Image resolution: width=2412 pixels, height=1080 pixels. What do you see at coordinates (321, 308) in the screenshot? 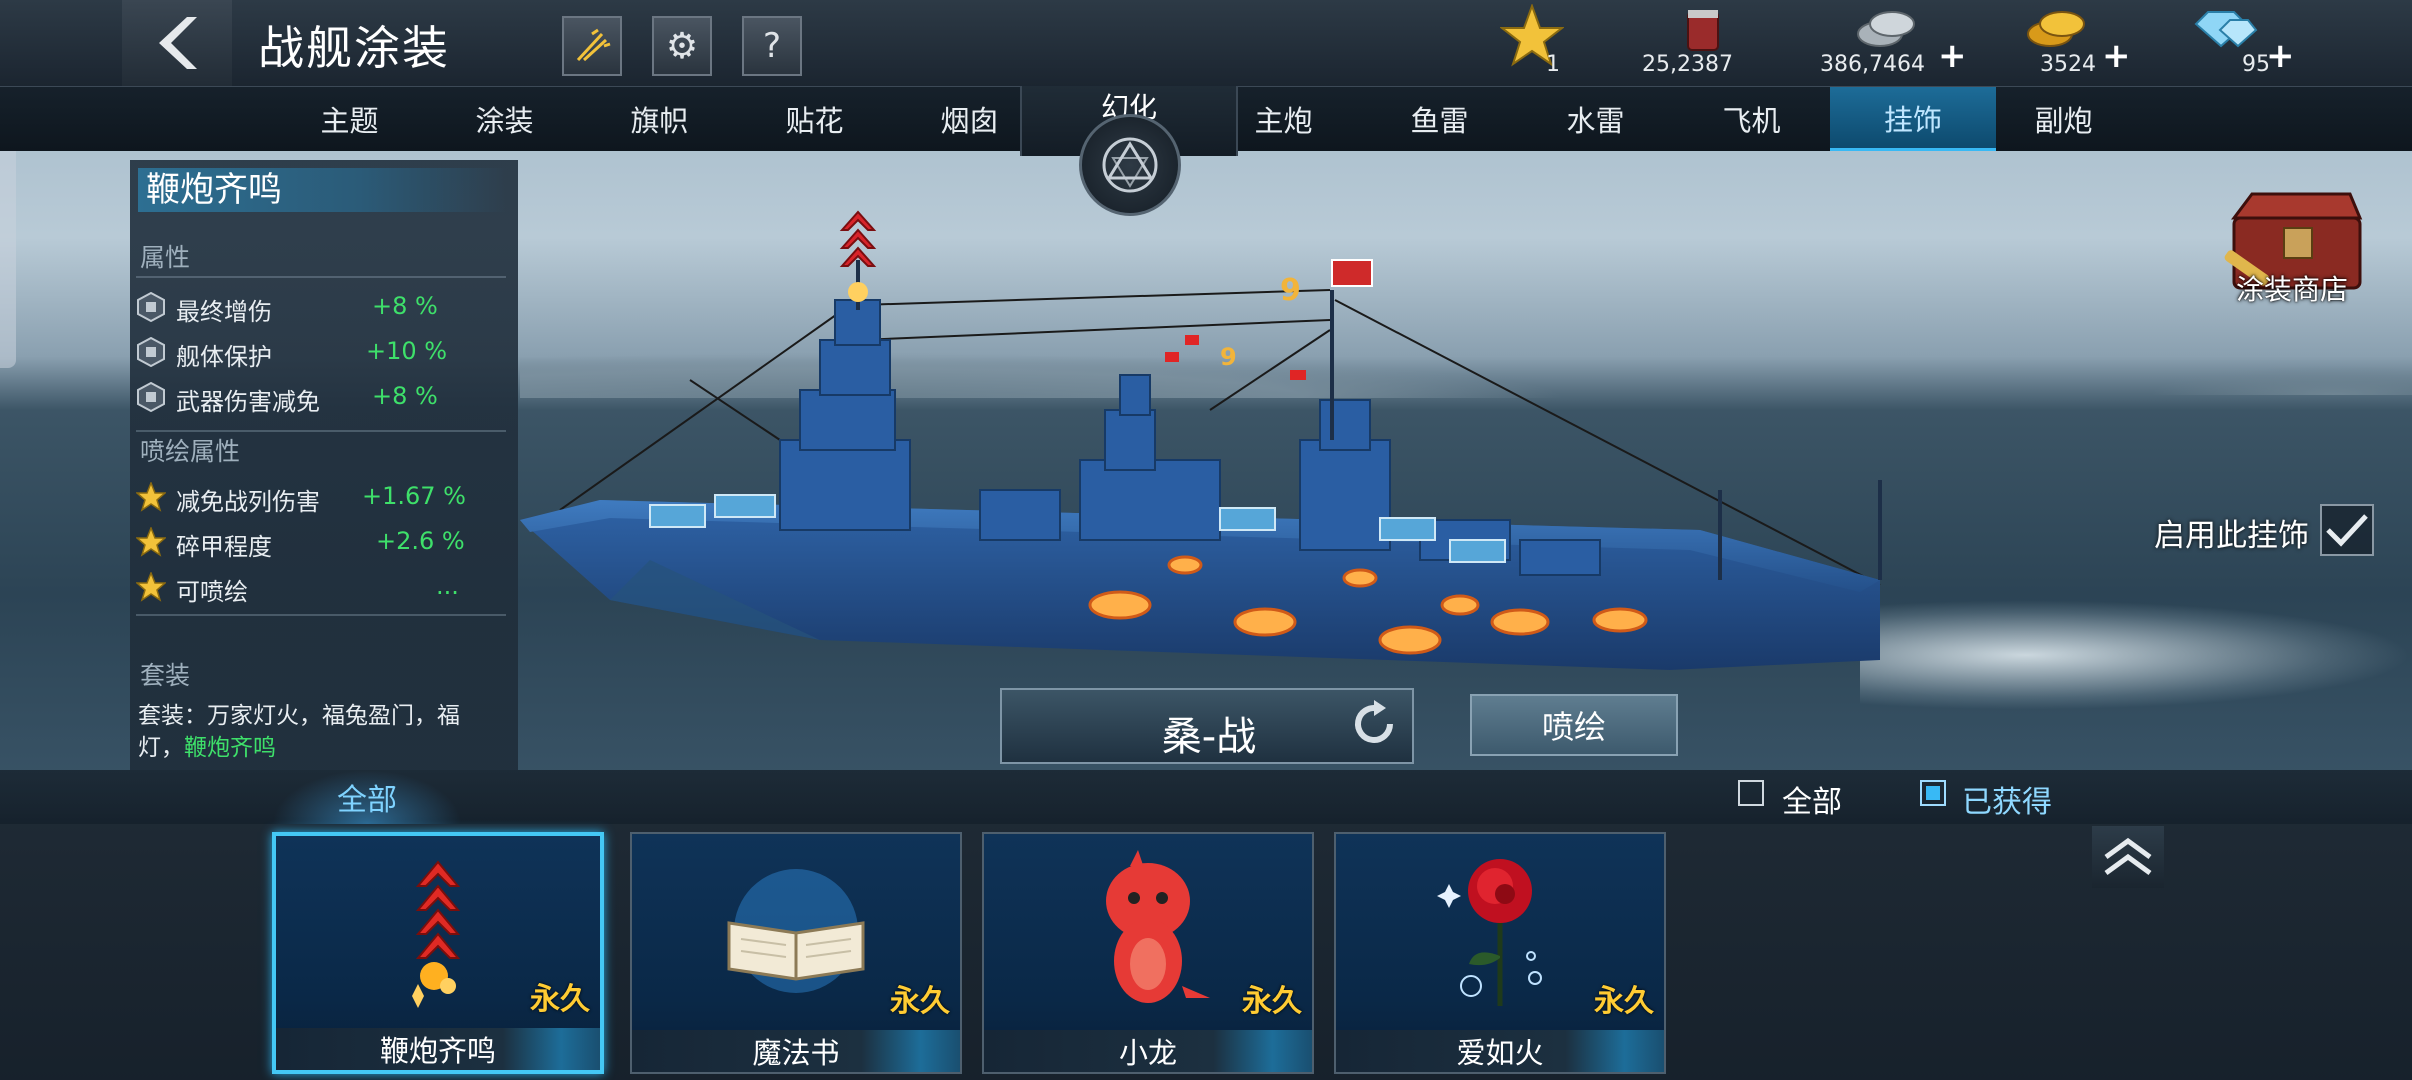
I see `attr-row: 最终增伤 +8 %` at bounding box center [321, 308].